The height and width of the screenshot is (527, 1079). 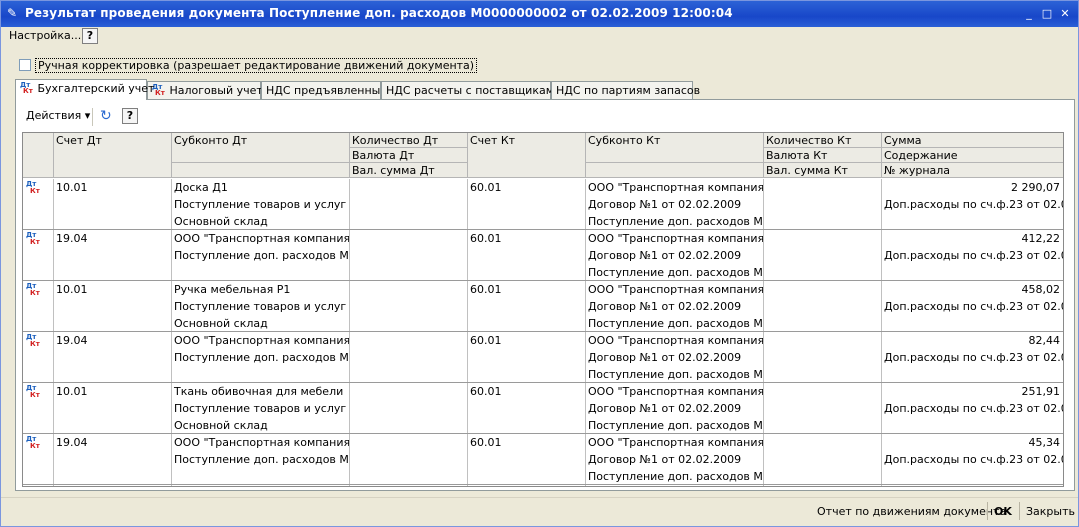 I want to click on status-separator, so click(x=1019, y=511).